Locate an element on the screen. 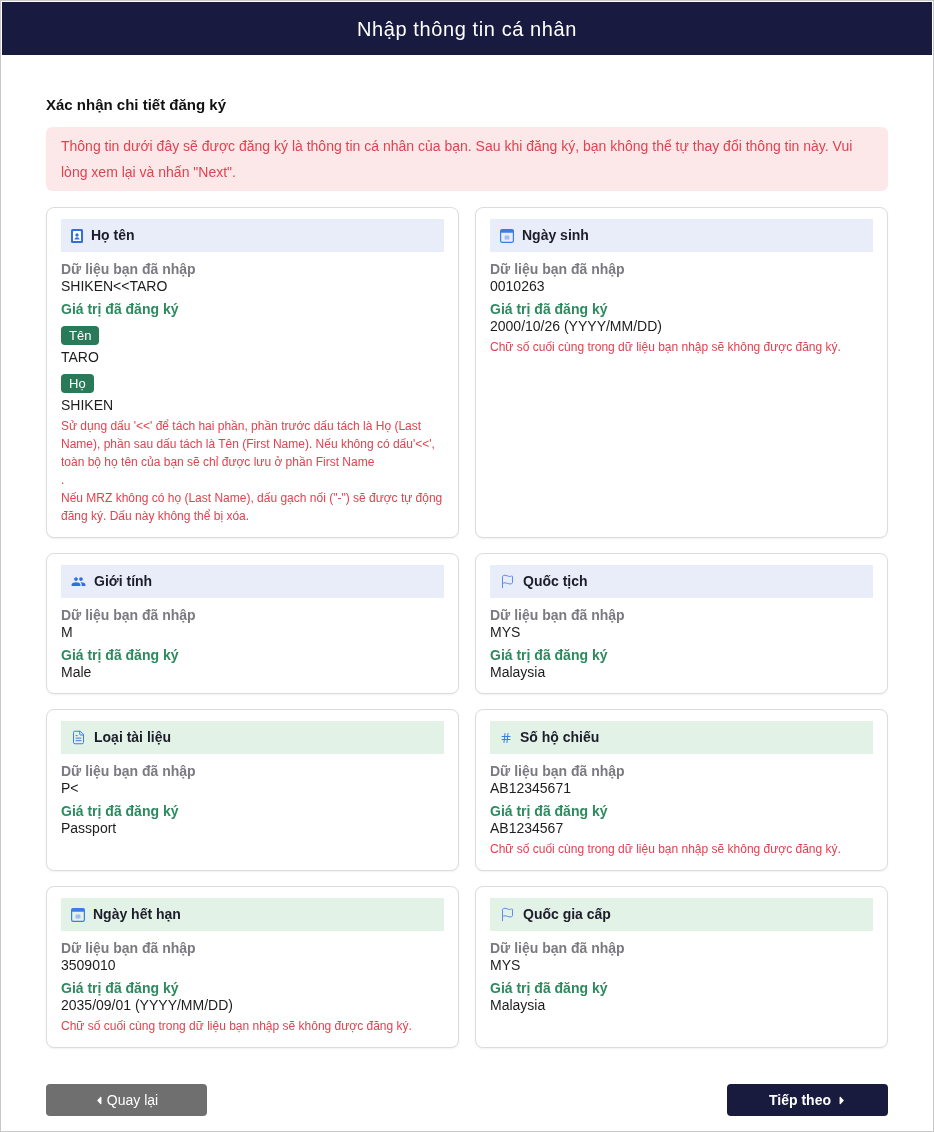 This screenshot has height=1132, width=934. card-title: Loại tài liệu is located at coordinates (132, 737).